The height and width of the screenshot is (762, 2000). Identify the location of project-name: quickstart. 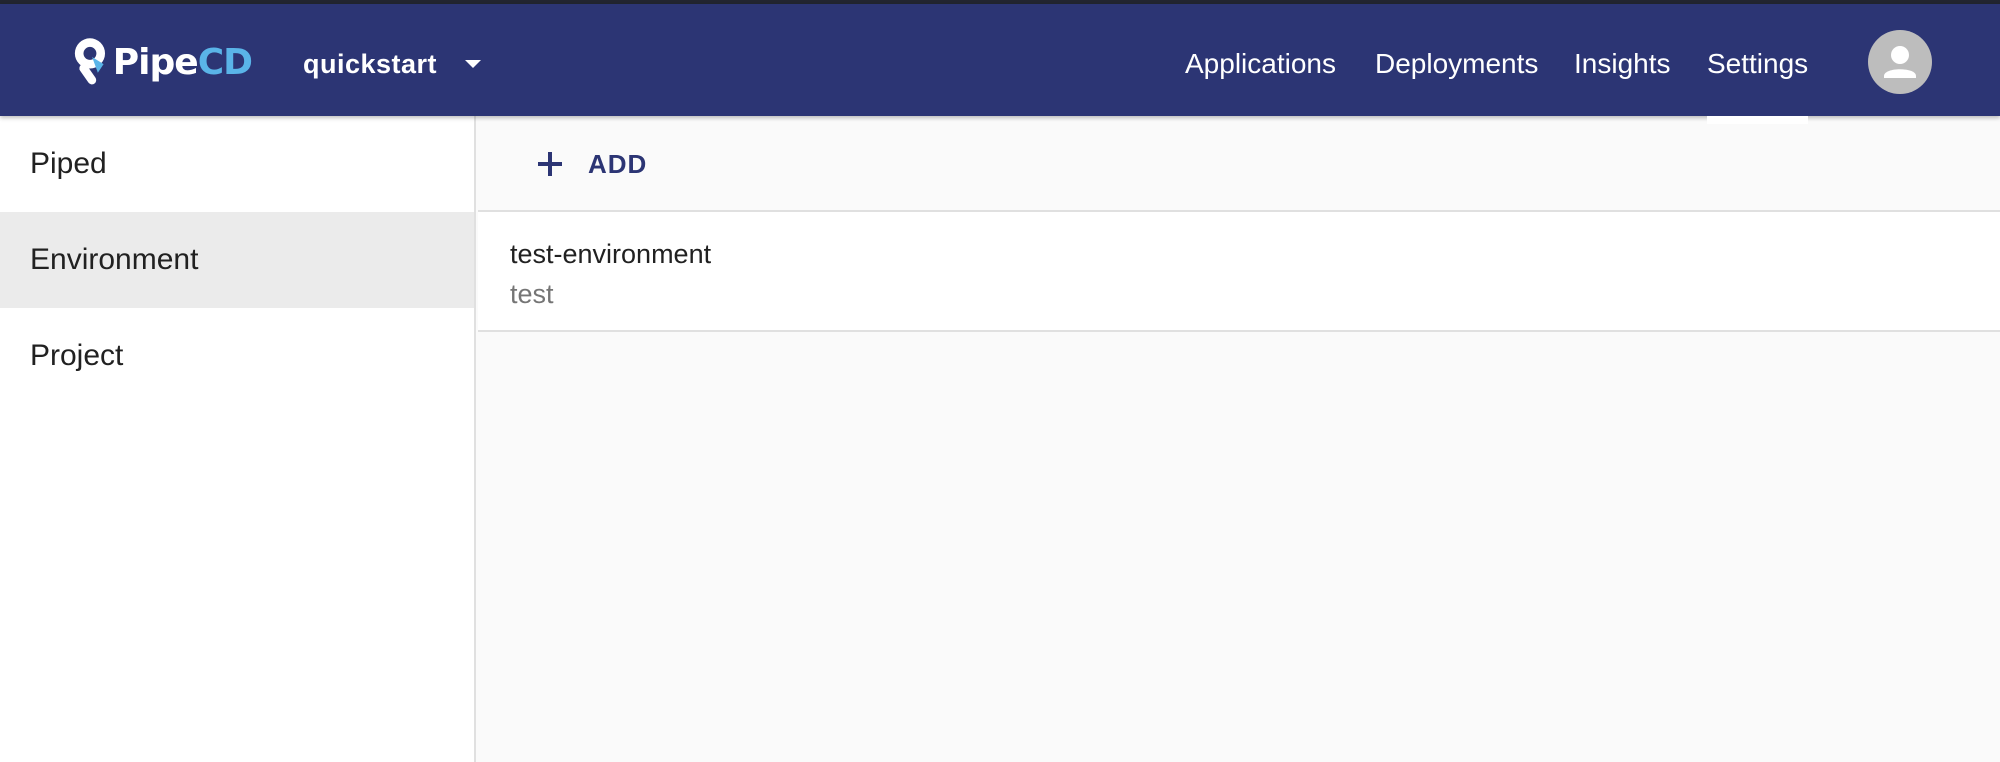
(370, 63).